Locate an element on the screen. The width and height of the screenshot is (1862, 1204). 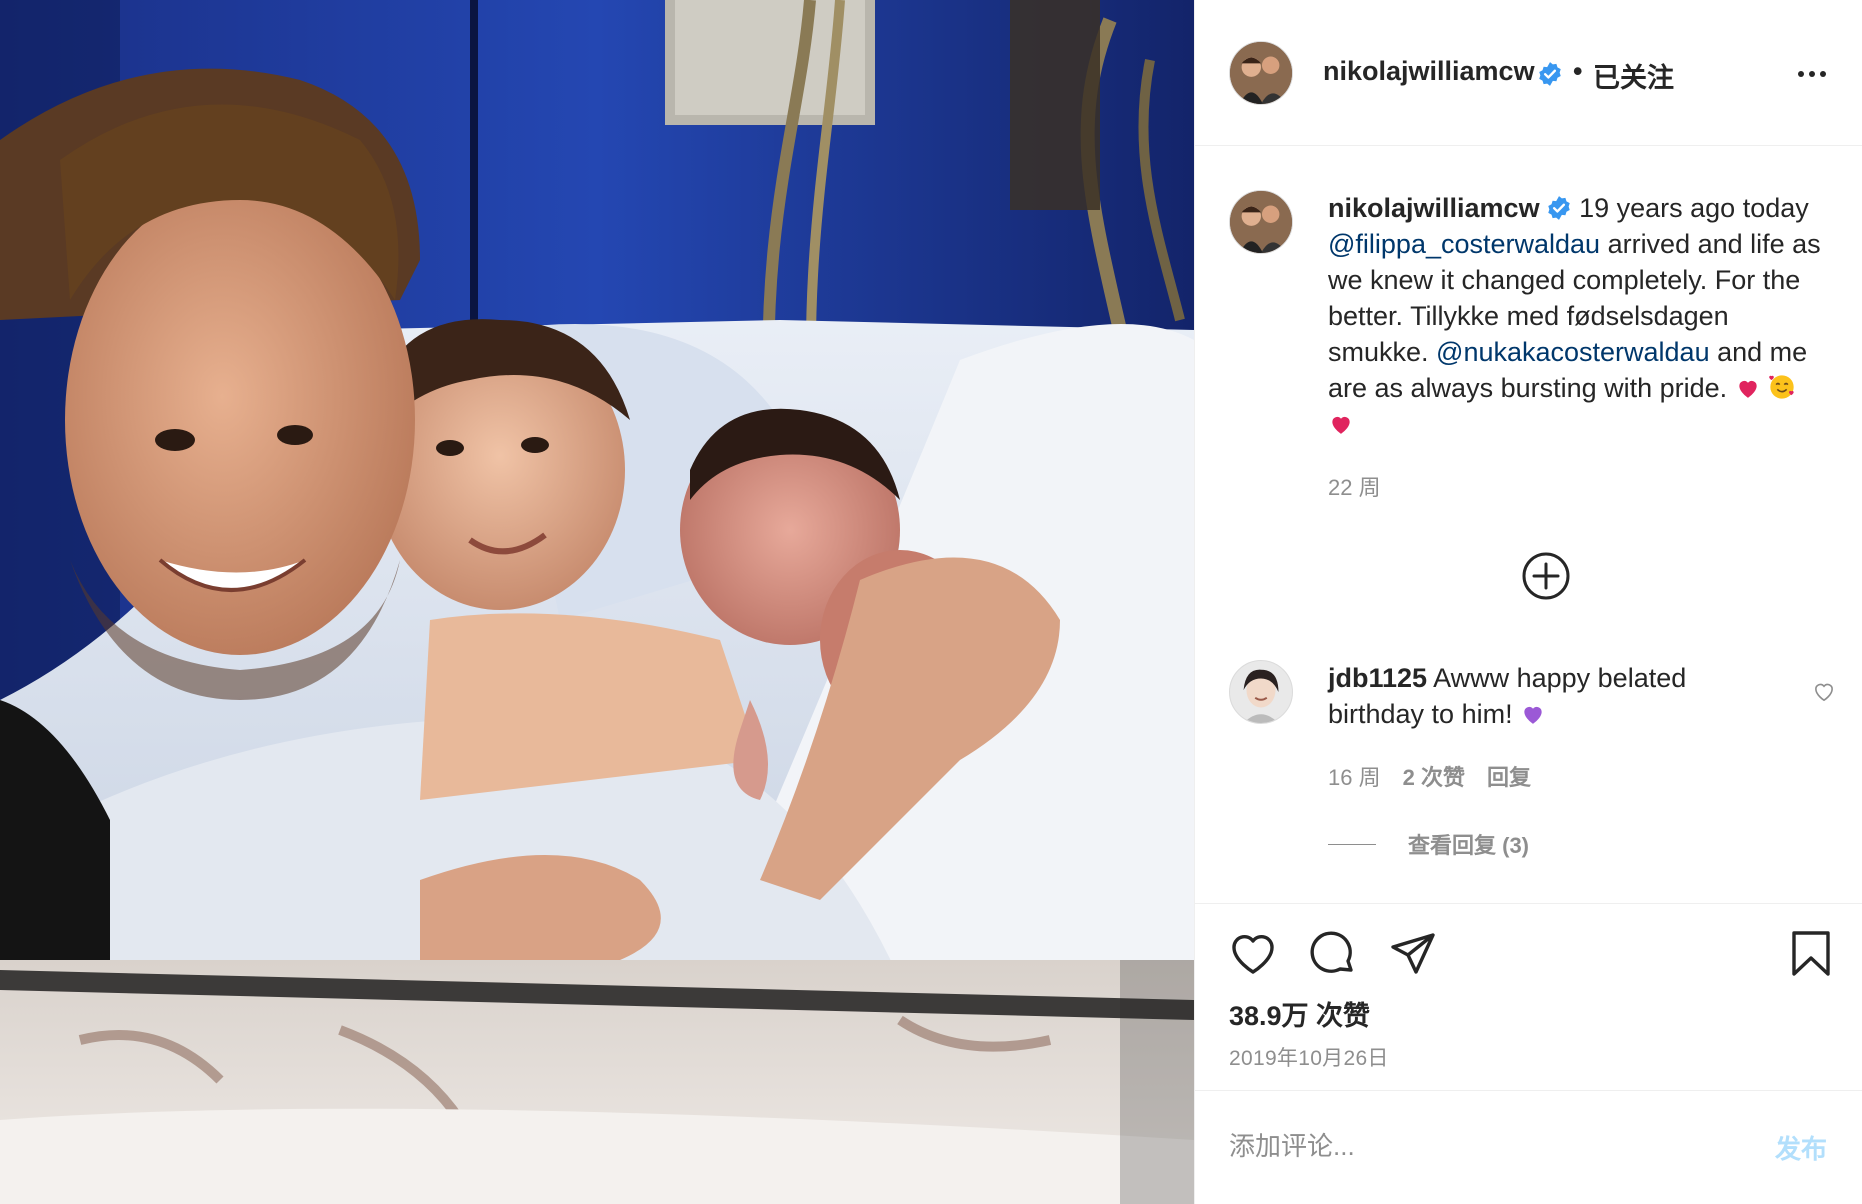
comment-meta: 16 周 2 次赞 回复 is located at coordinates (1440, 776).